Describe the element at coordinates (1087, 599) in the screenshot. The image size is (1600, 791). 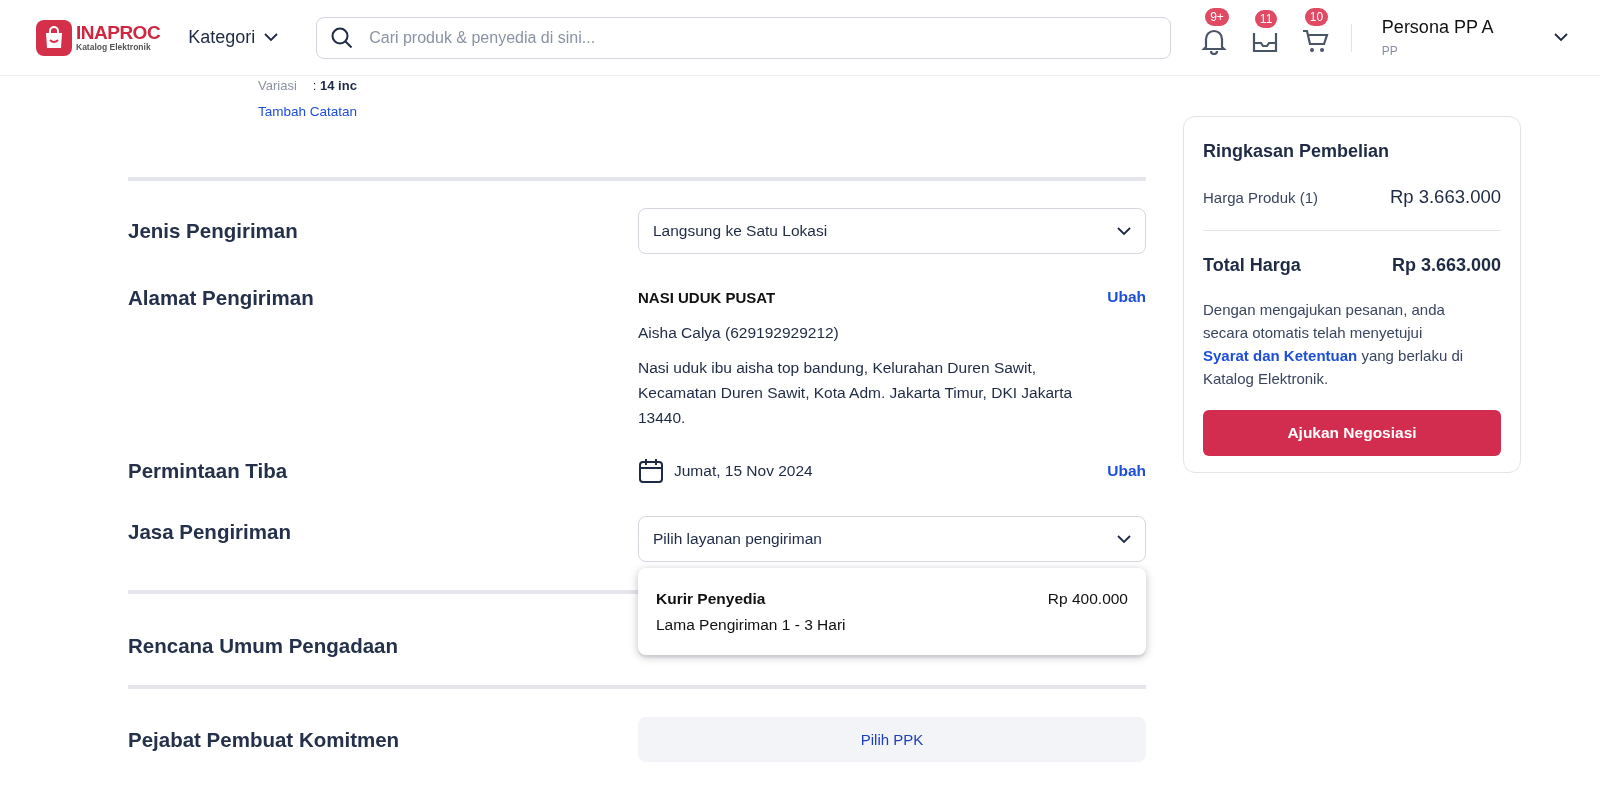
I see `option-price: Rp 400.000` at that location.